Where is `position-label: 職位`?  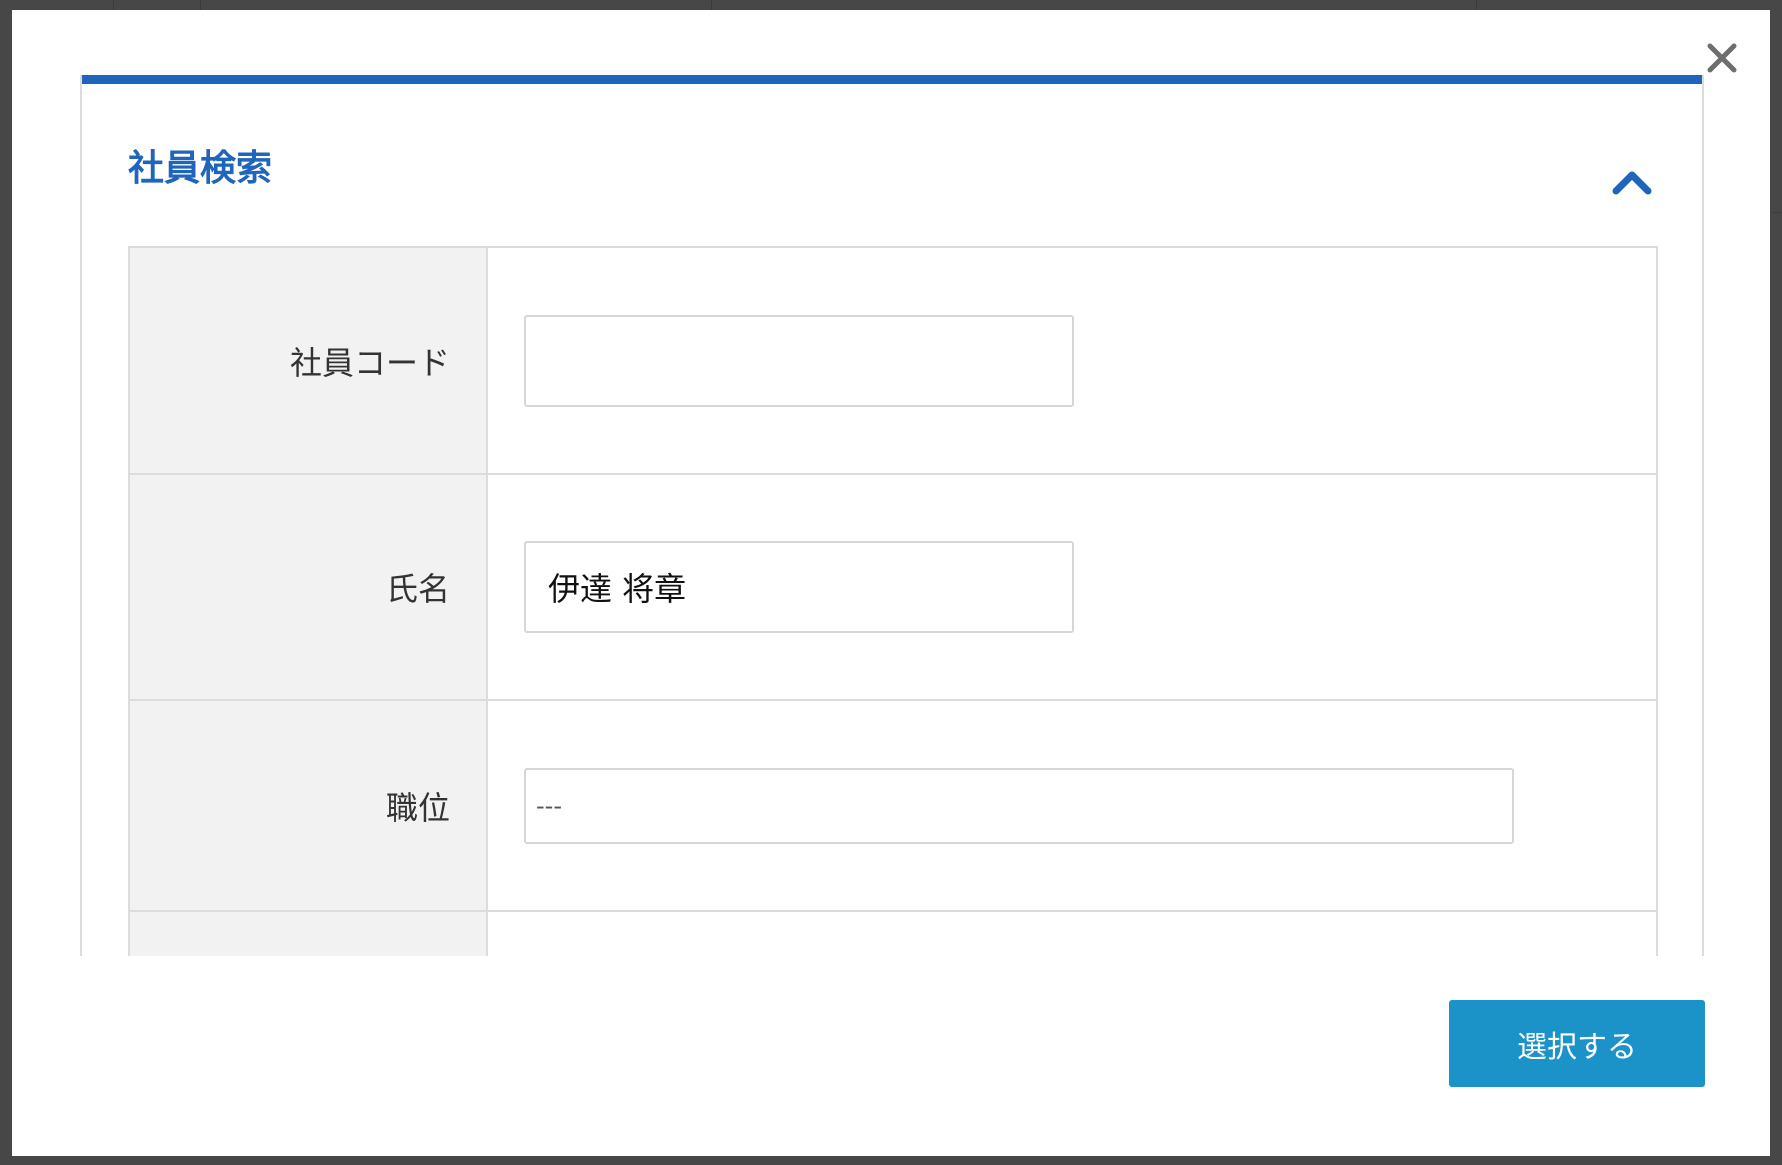
position-label: 職位 is located at coordinates (308, 805).